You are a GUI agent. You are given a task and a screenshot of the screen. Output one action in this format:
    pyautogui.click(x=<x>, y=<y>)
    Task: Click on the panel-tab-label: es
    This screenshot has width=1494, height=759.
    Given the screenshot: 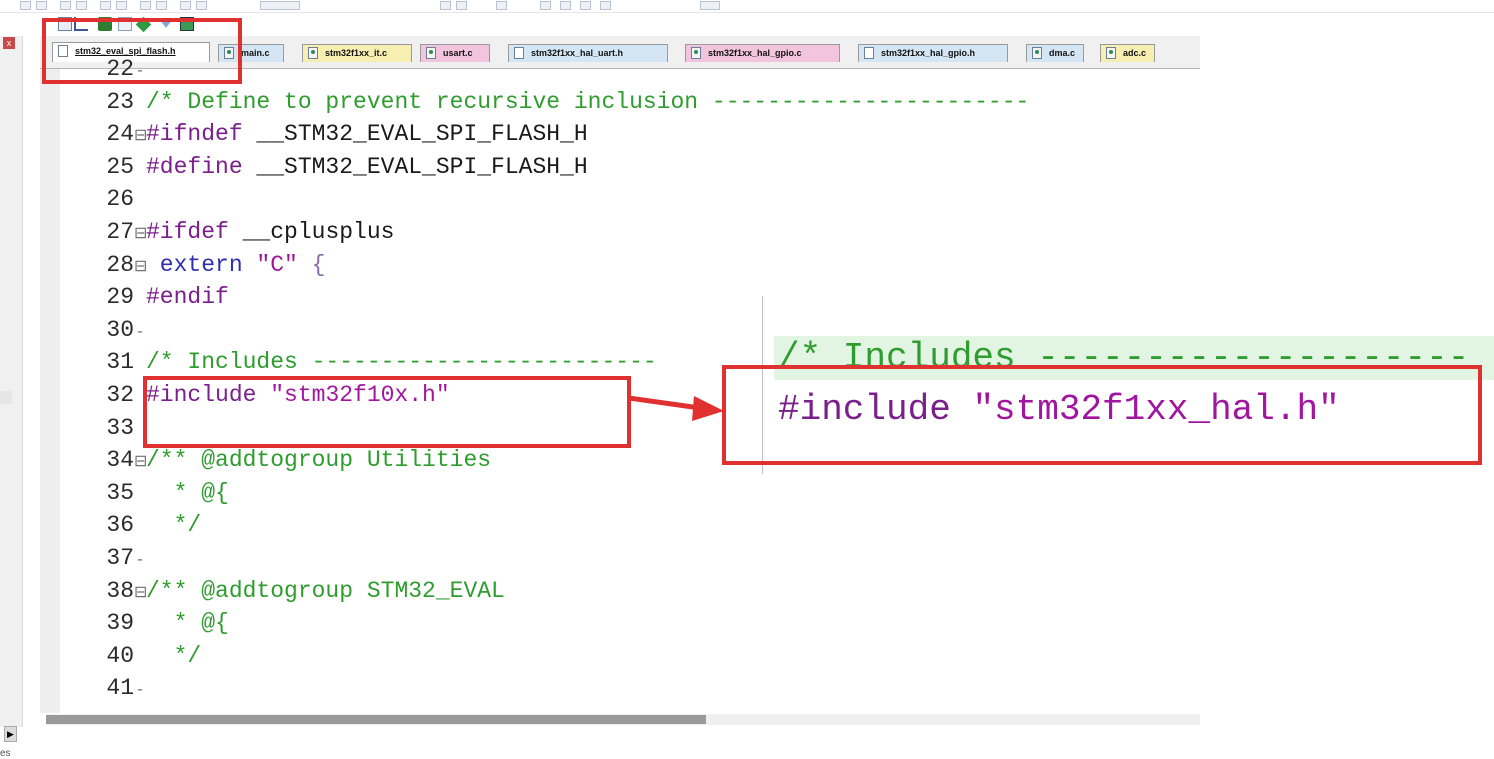 What is the action you would take?
    pyautogui.click(x=5, y=753)
    